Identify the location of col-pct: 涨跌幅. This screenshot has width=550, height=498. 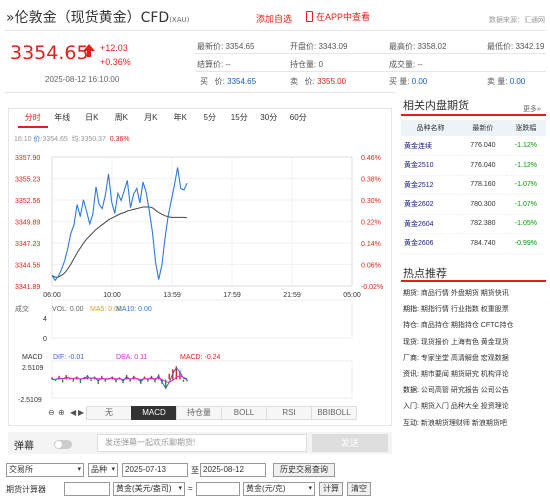
(525, 128).